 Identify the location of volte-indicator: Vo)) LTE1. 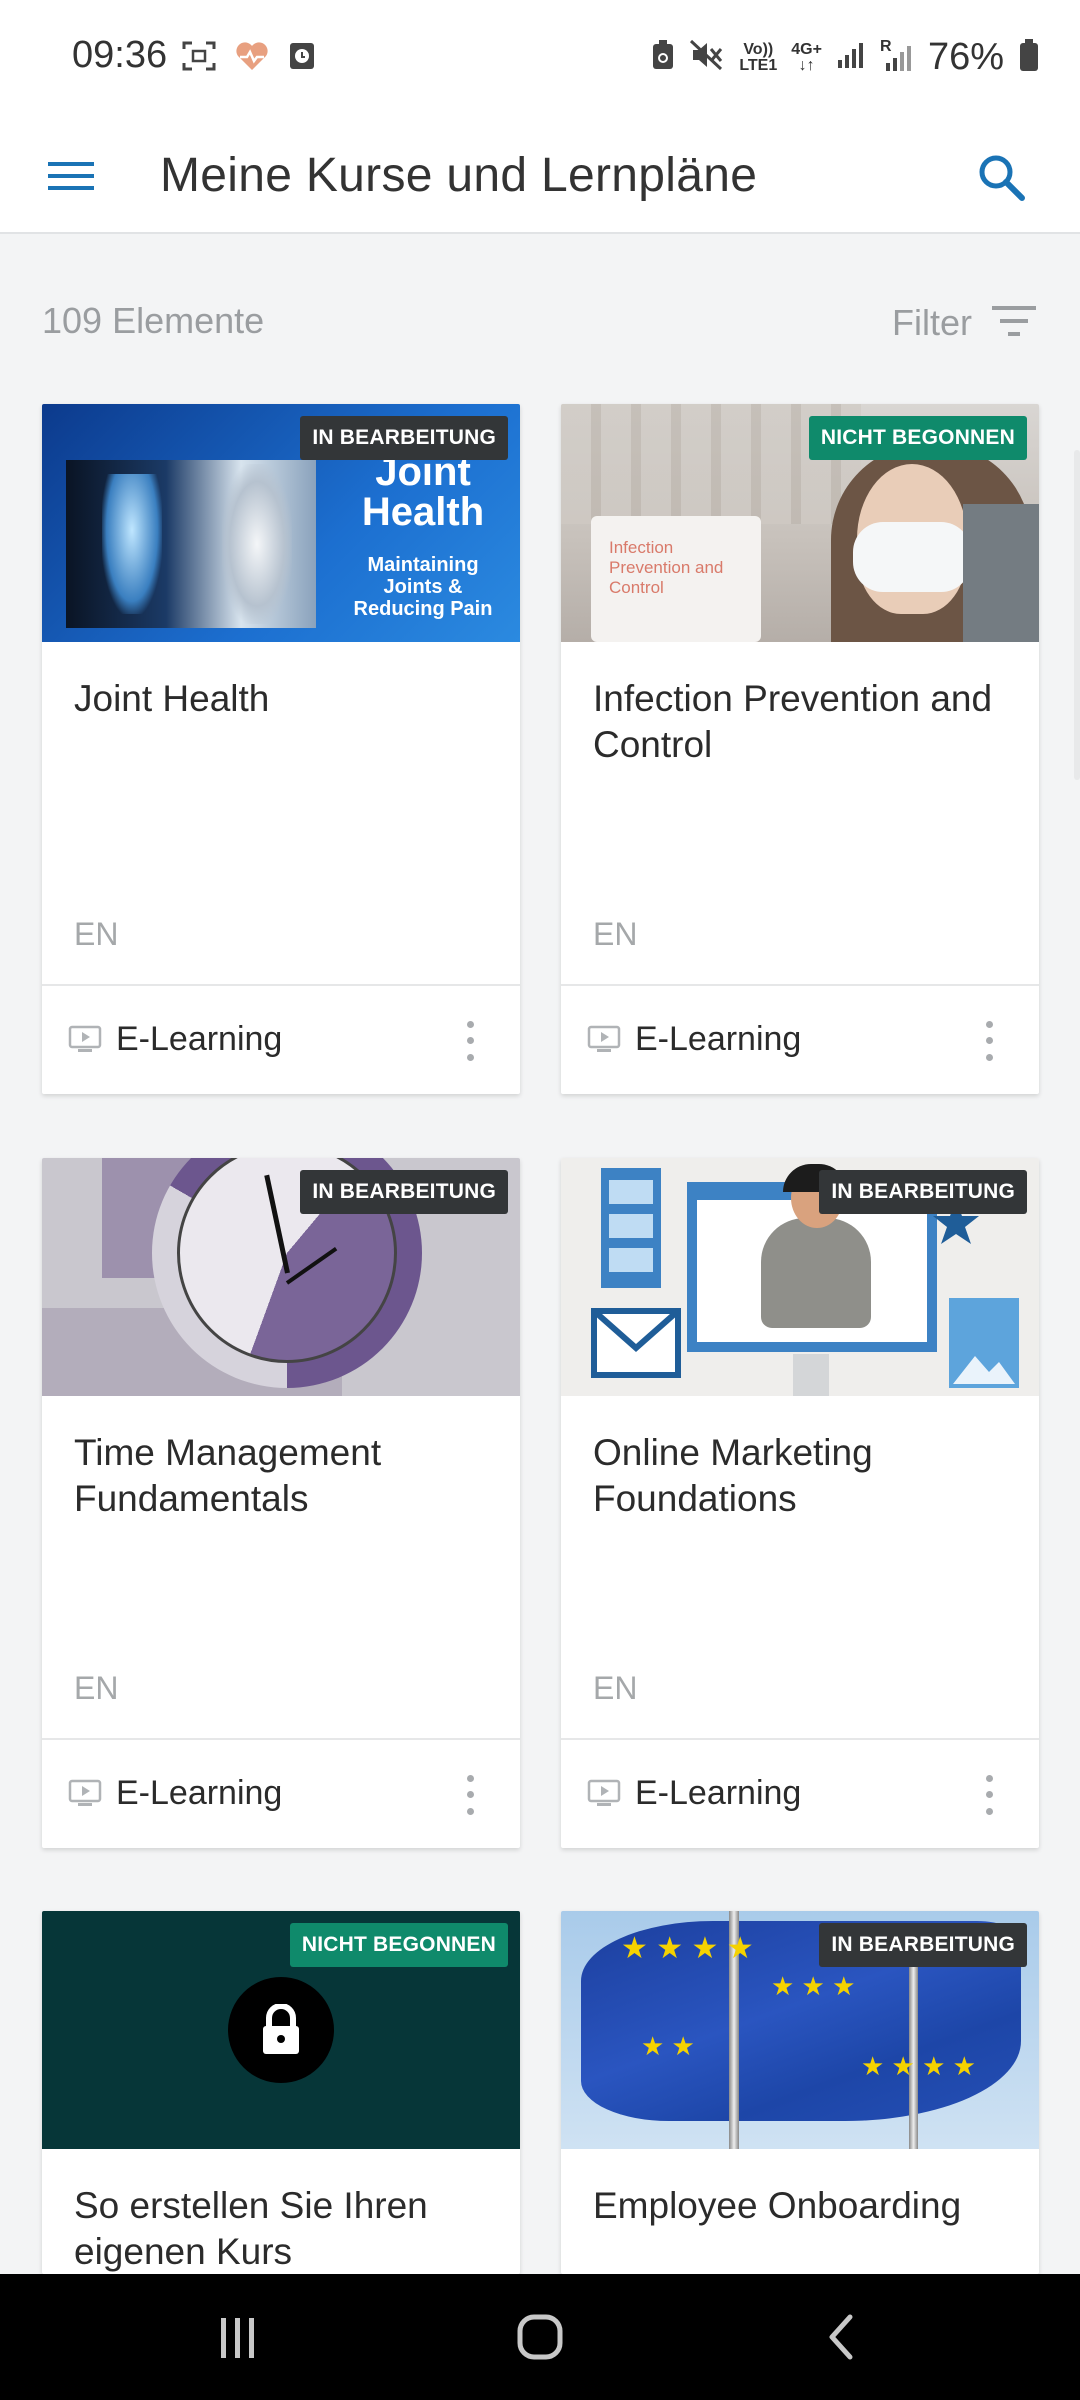
(758, 57).